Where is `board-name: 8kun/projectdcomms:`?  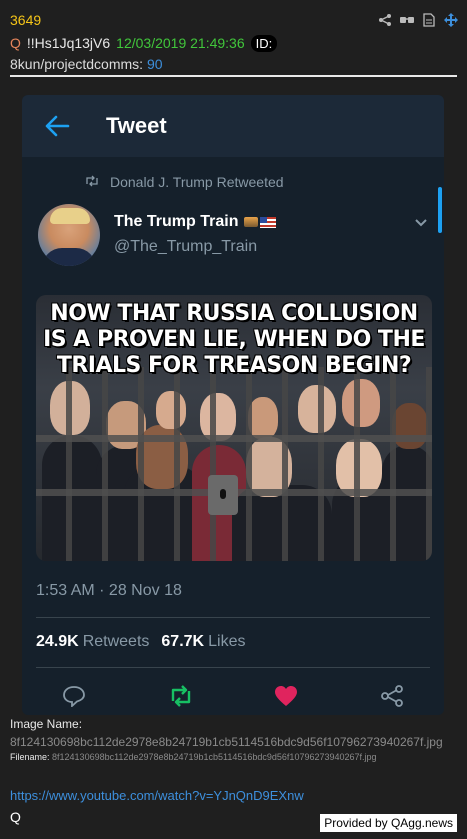 board-name: 8kun/projectdcomms: is located at coordinates (77, 64).